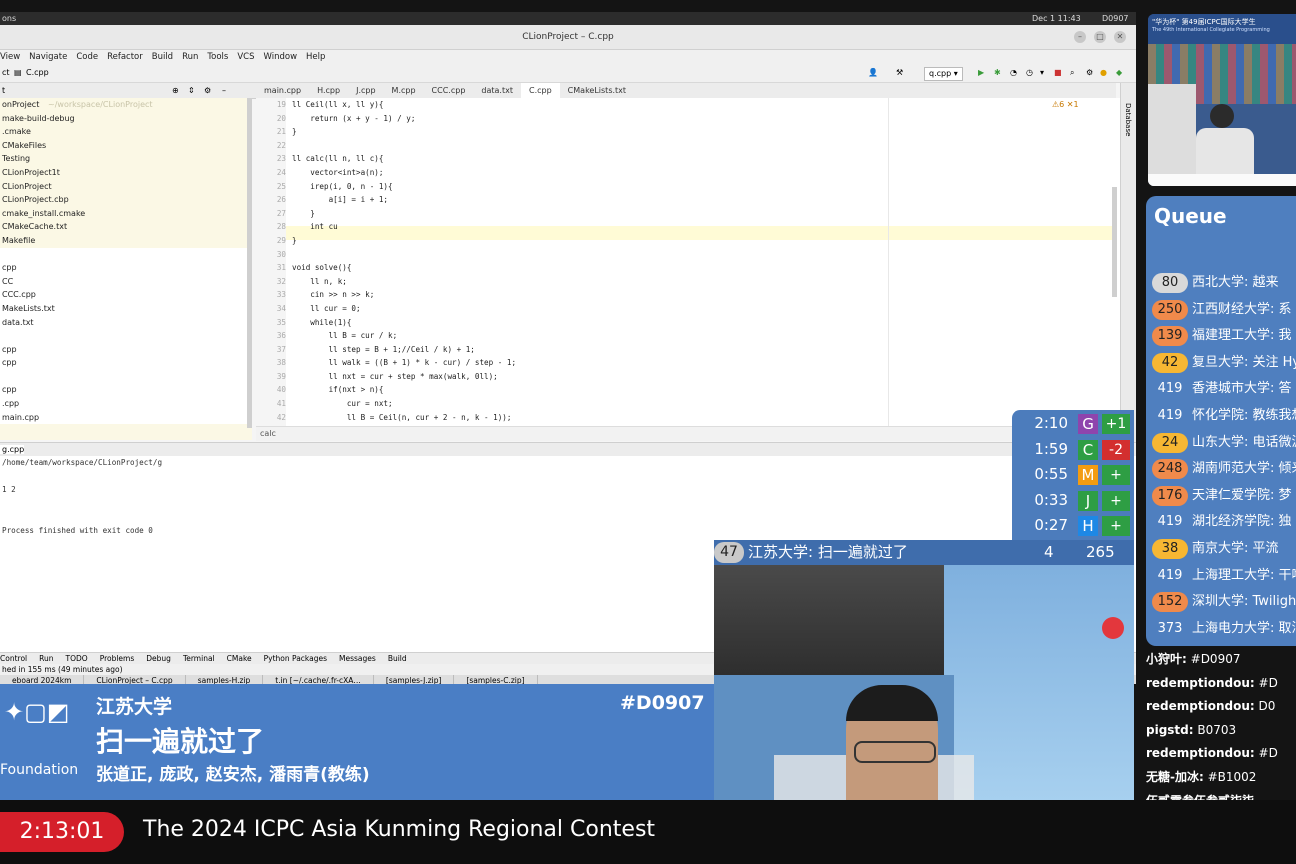 This screenshot has height=864, width=1296. I want to click on nav-bar-root: ct, so click(6, 73).